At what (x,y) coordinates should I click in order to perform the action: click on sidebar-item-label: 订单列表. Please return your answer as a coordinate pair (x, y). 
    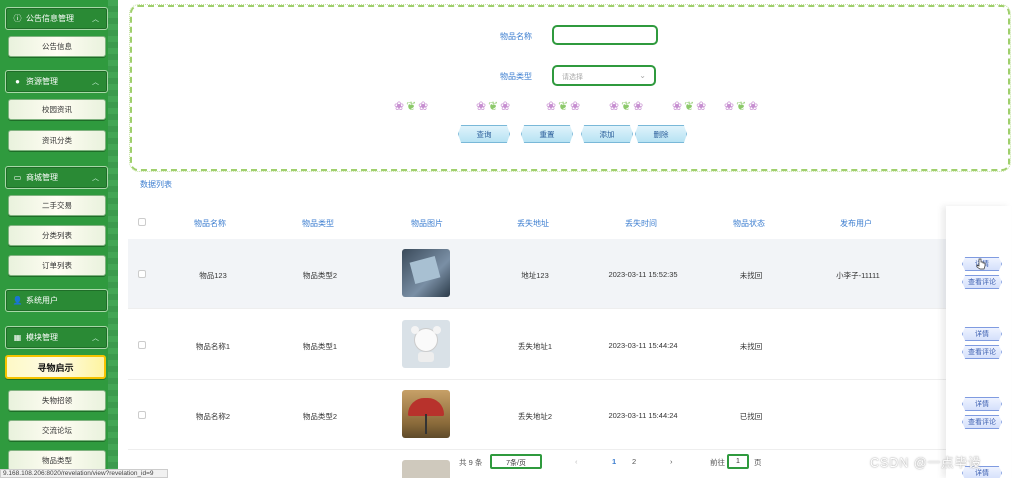
    Looking at the image, I should click on (57, 265).